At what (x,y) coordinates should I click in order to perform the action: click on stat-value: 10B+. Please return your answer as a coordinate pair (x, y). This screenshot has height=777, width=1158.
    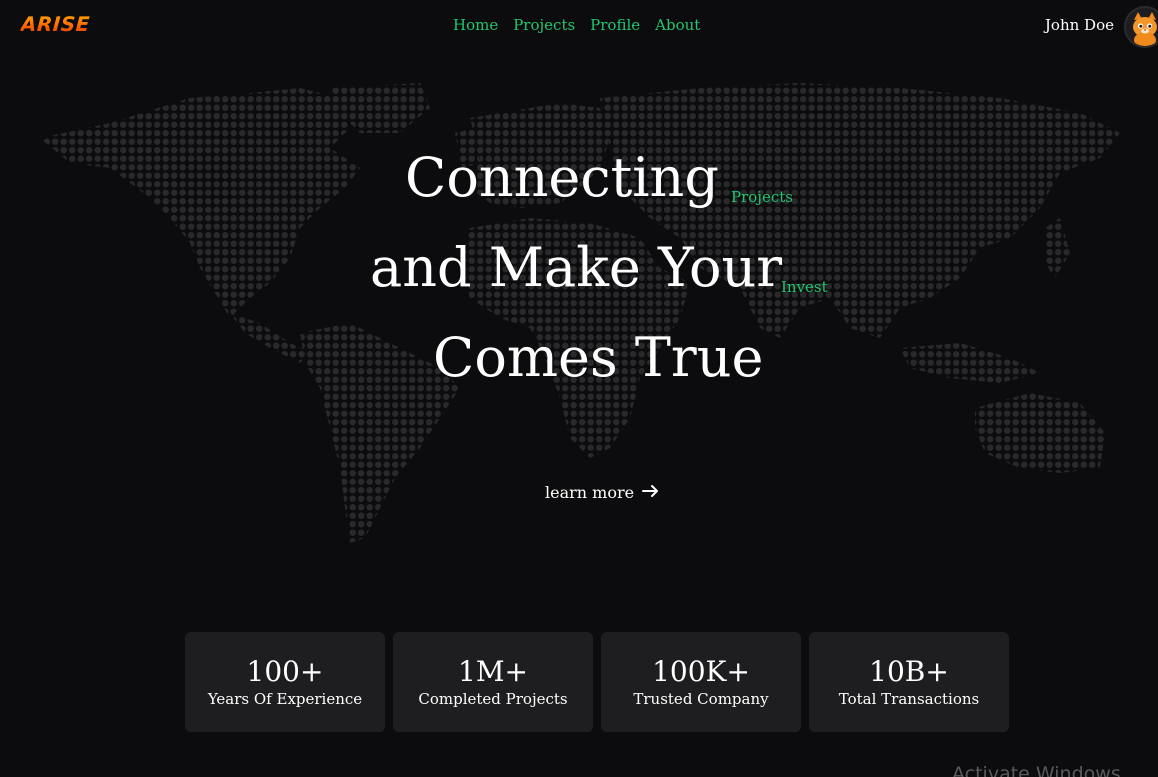
    Looking at the image, I should click on (909, 671).